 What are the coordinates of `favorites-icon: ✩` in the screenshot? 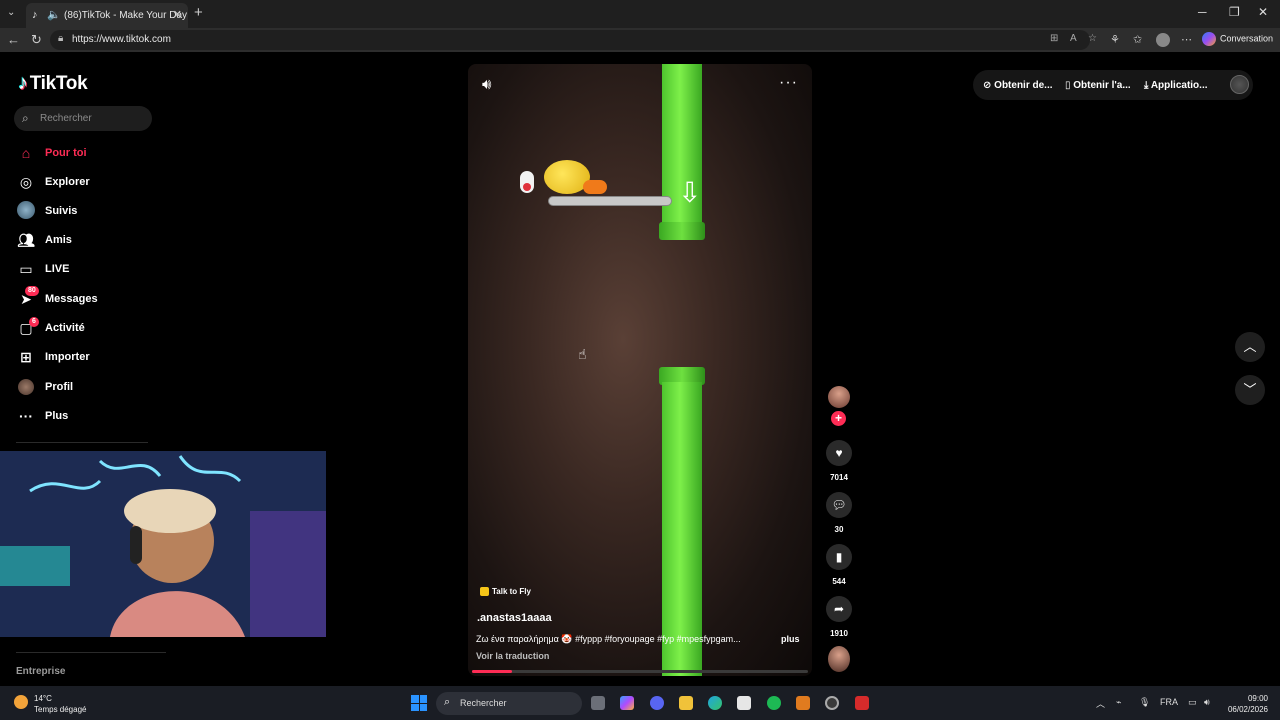 It's located at (1137, 39).